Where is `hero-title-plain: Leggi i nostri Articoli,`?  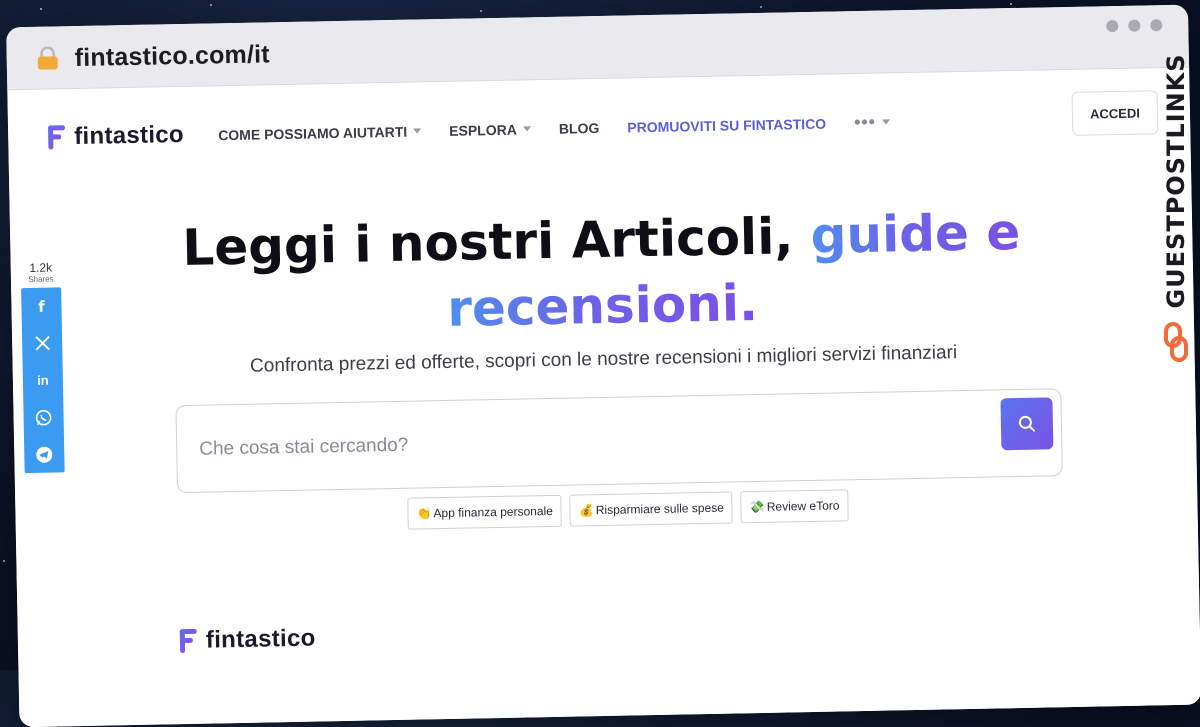 hero-title-plain: Leggi i nostri Articoli, is located at coordinates (496, 241).